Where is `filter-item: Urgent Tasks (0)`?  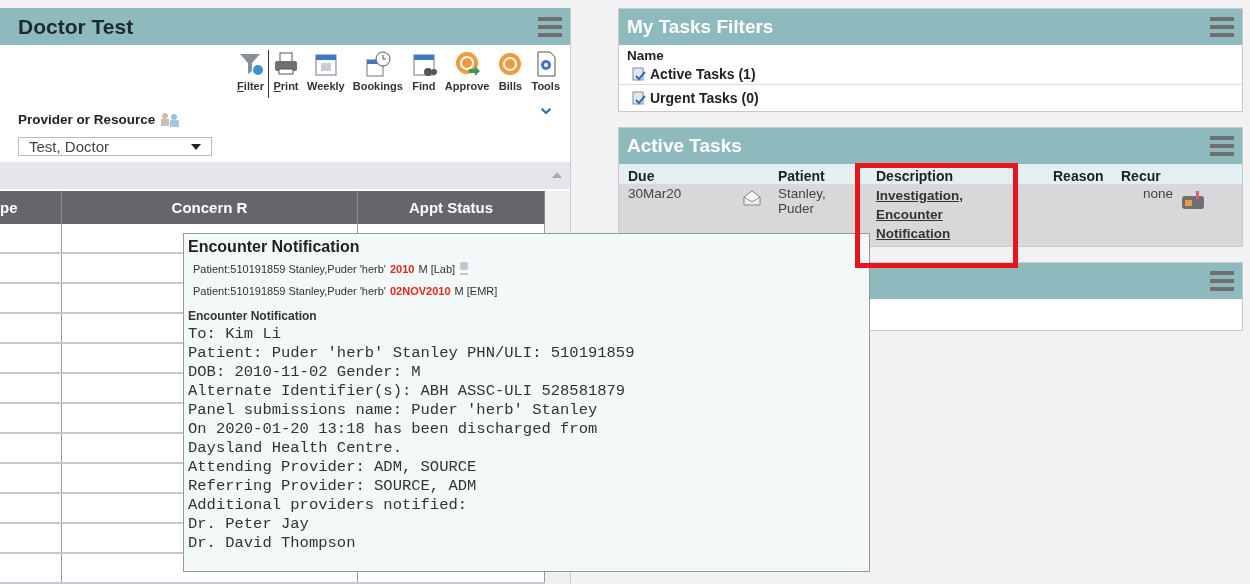 filter-item: Urgent Tasks (0) is located at coordinates (930, 98).